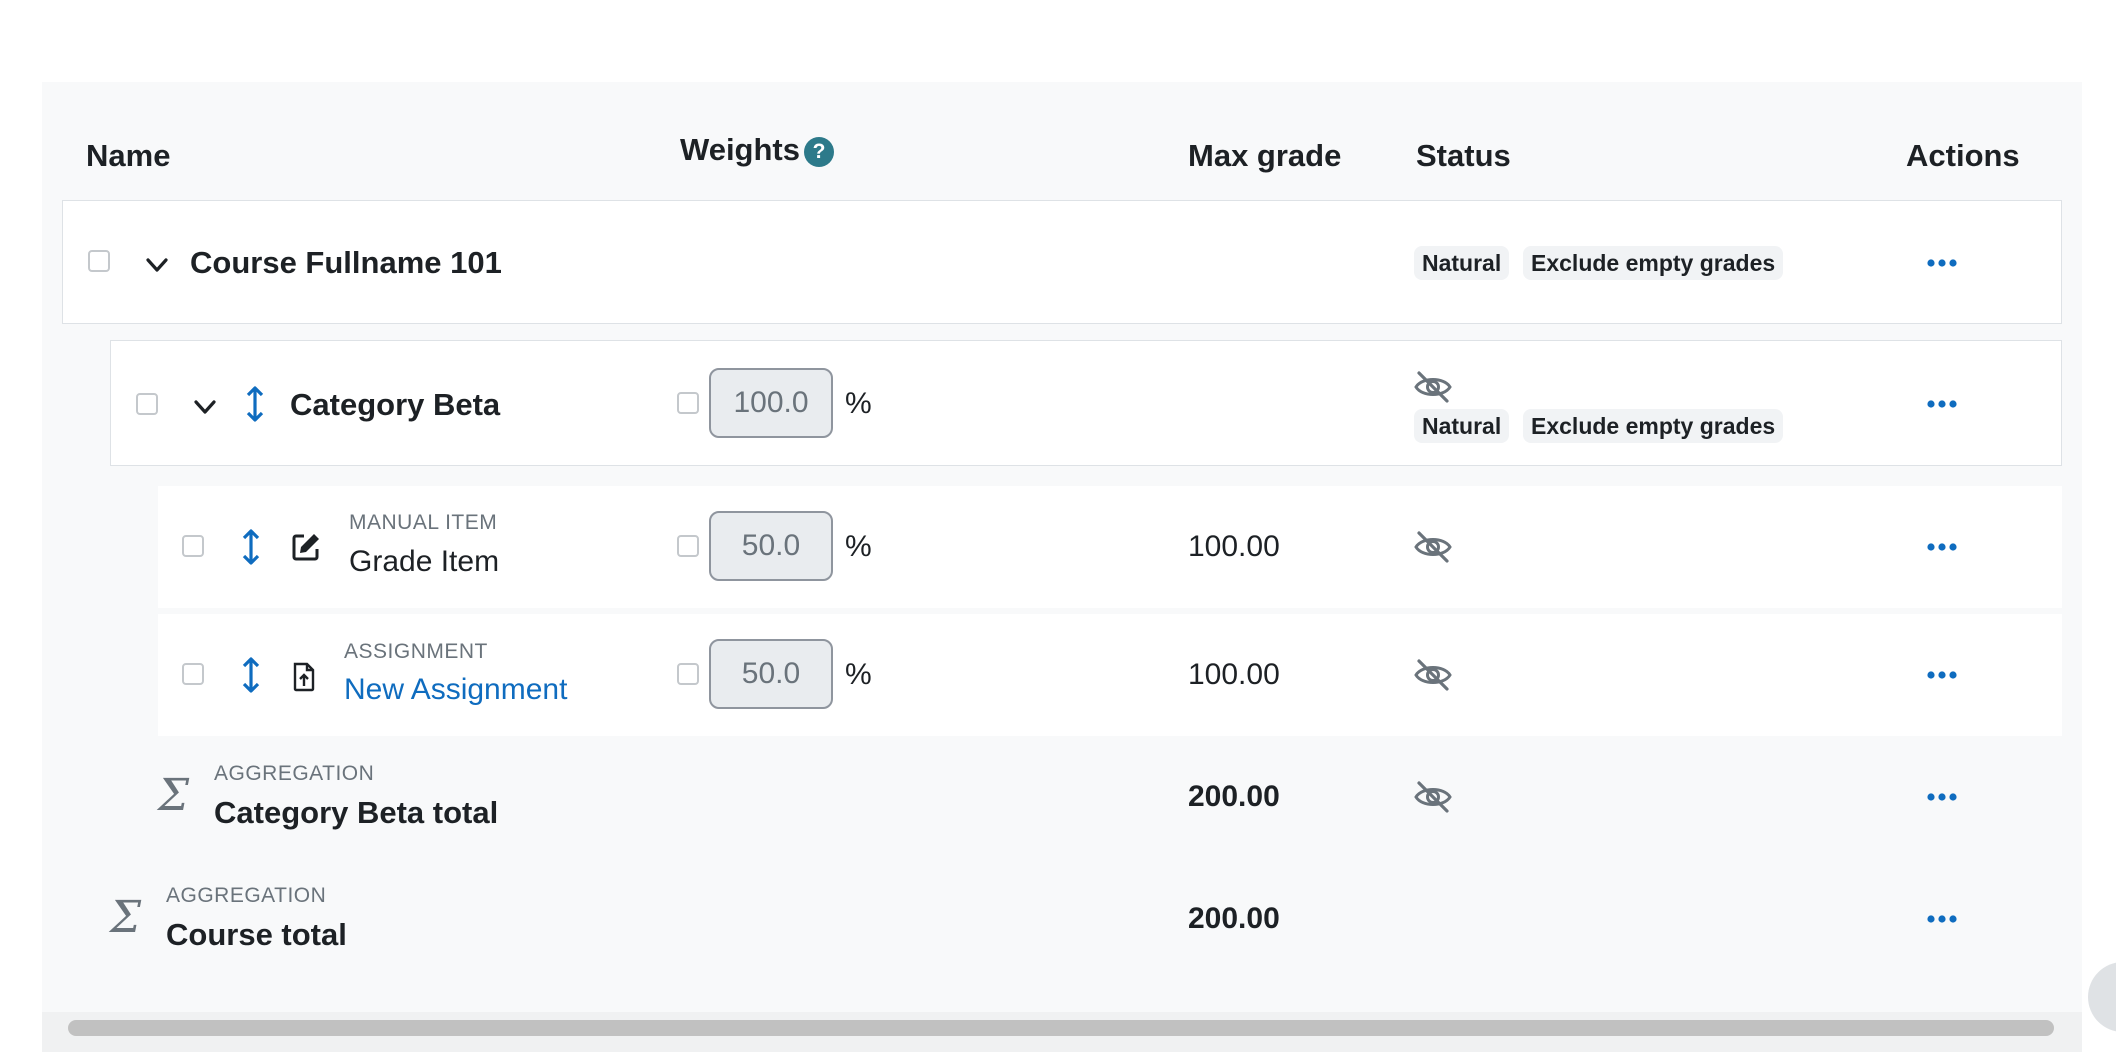 The height and width of the screenshot is (1052, 2116). Describe the element at coordinates (424, 561) in the screenshot. I see `grade-item-name: Grade Item` at that location.